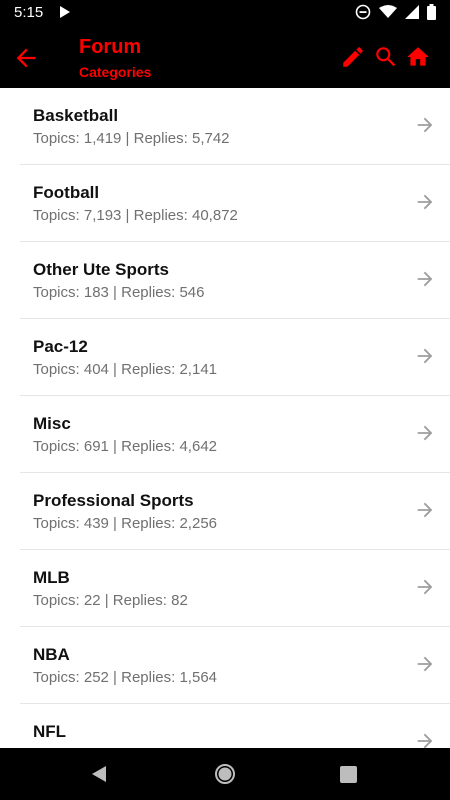 The width and height of the screenshot is (450, 800). What do you see at coordinates (412, 12) in the screenshot?
I see `signal-icon` at bounding box center [412, 12].